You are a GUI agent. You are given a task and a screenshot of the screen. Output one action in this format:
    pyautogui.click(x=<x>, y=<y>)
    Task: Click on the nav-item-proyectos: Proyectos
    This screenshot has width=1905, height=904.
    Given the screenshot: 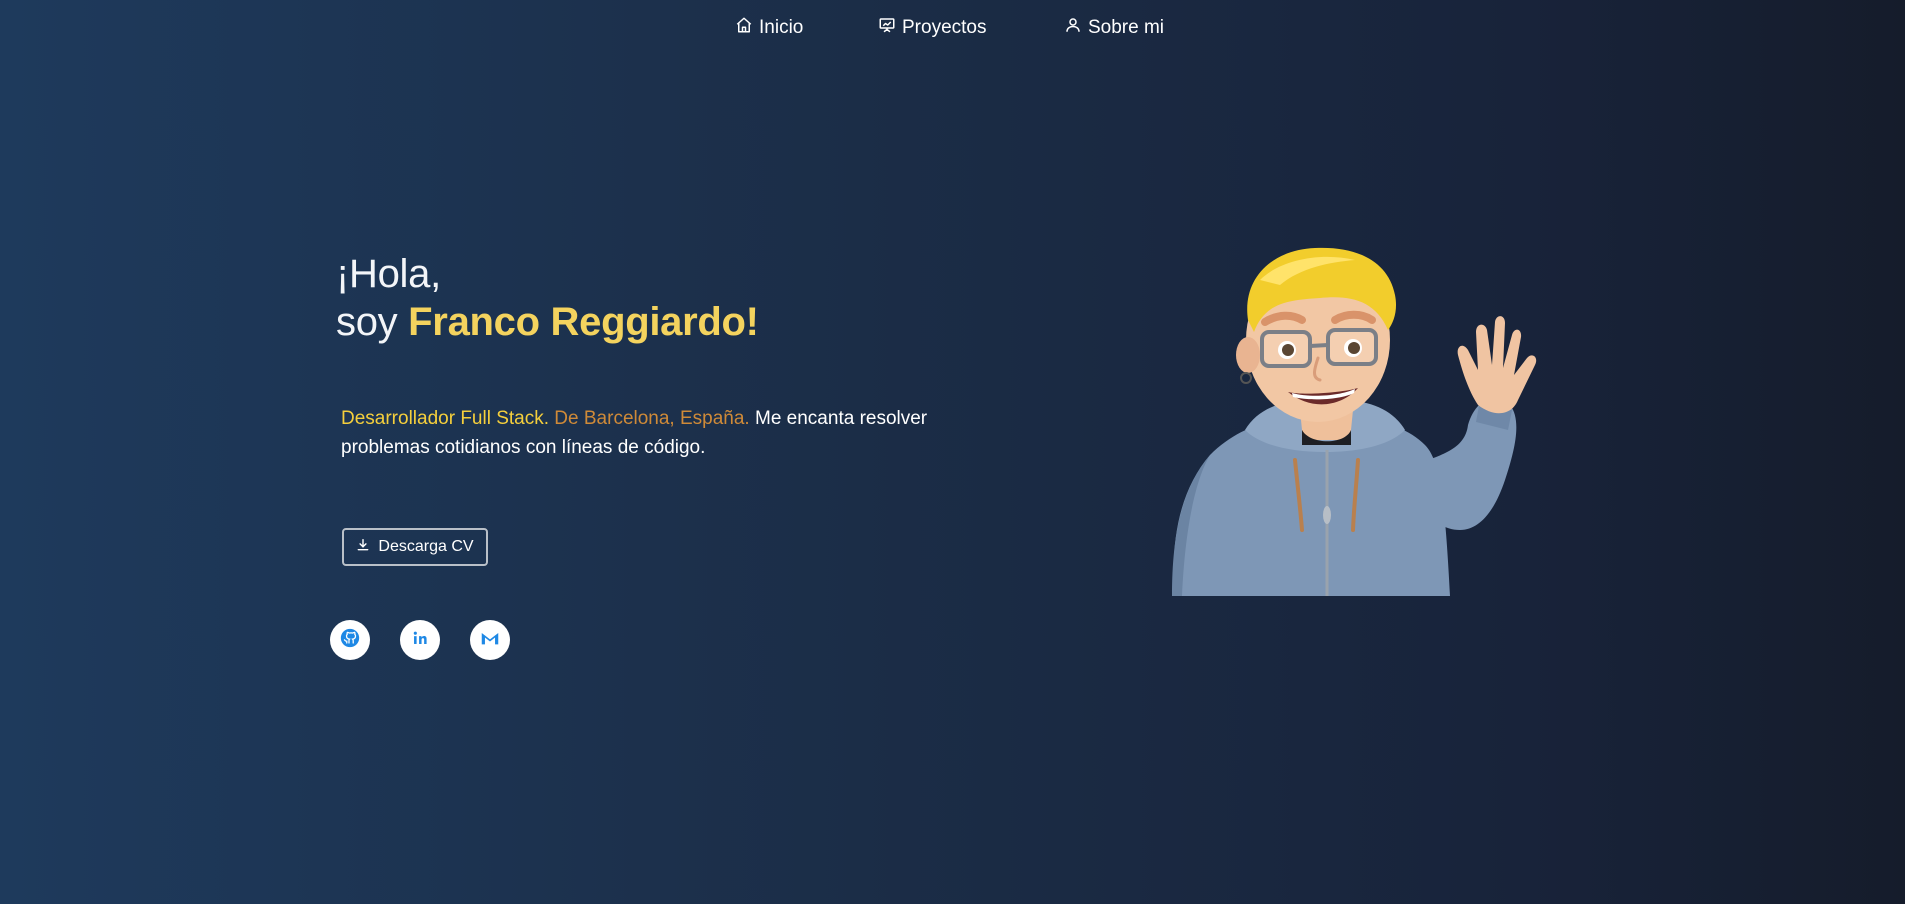 What is the action you would take?
    pyautogui.click(x=932, y=28)
    